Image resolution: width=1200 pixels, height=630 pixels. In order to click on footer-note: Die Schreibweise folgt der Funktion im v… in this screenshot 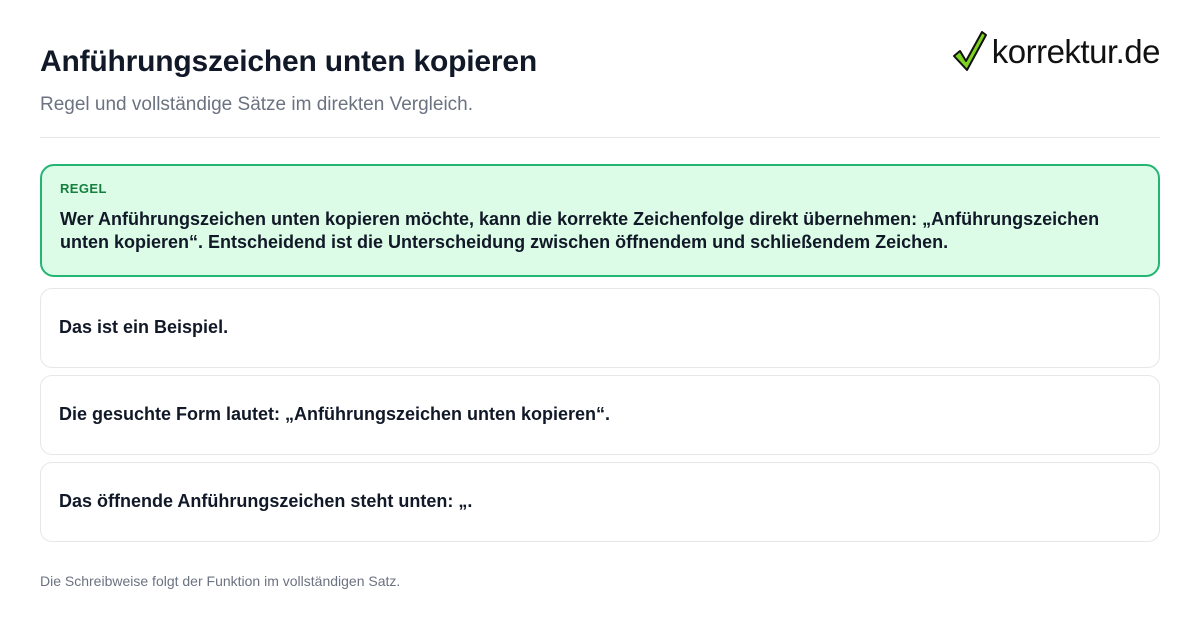, I will do `click(220, 581)`.